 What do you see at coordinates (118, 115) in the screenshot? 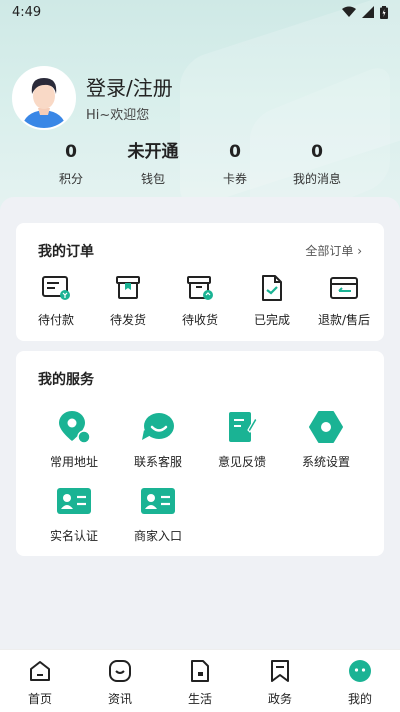
I see `welcome-text: Hi~欢迎您` at bounding box center [118, 115].